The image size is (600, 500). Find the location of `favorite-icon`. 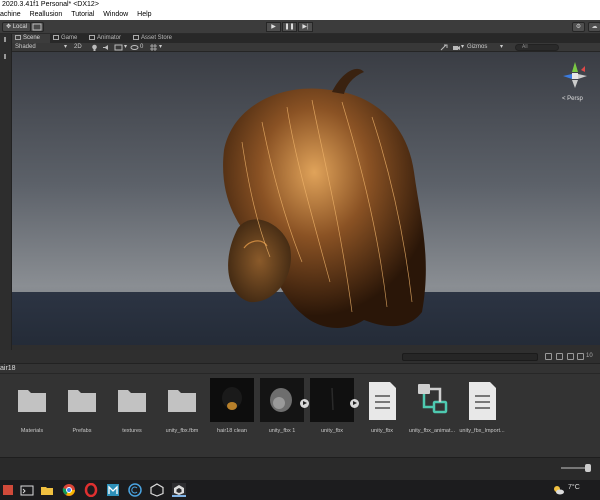

favorite-icon is located at coordinates (570, 356).